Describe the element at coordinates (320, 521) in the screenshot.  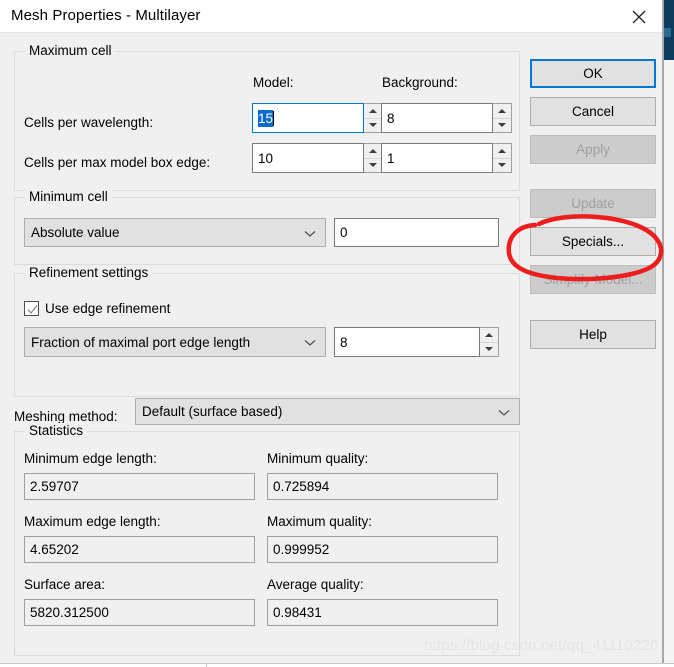
I see `label-maximum-quality: Maximum quality:` at that location.